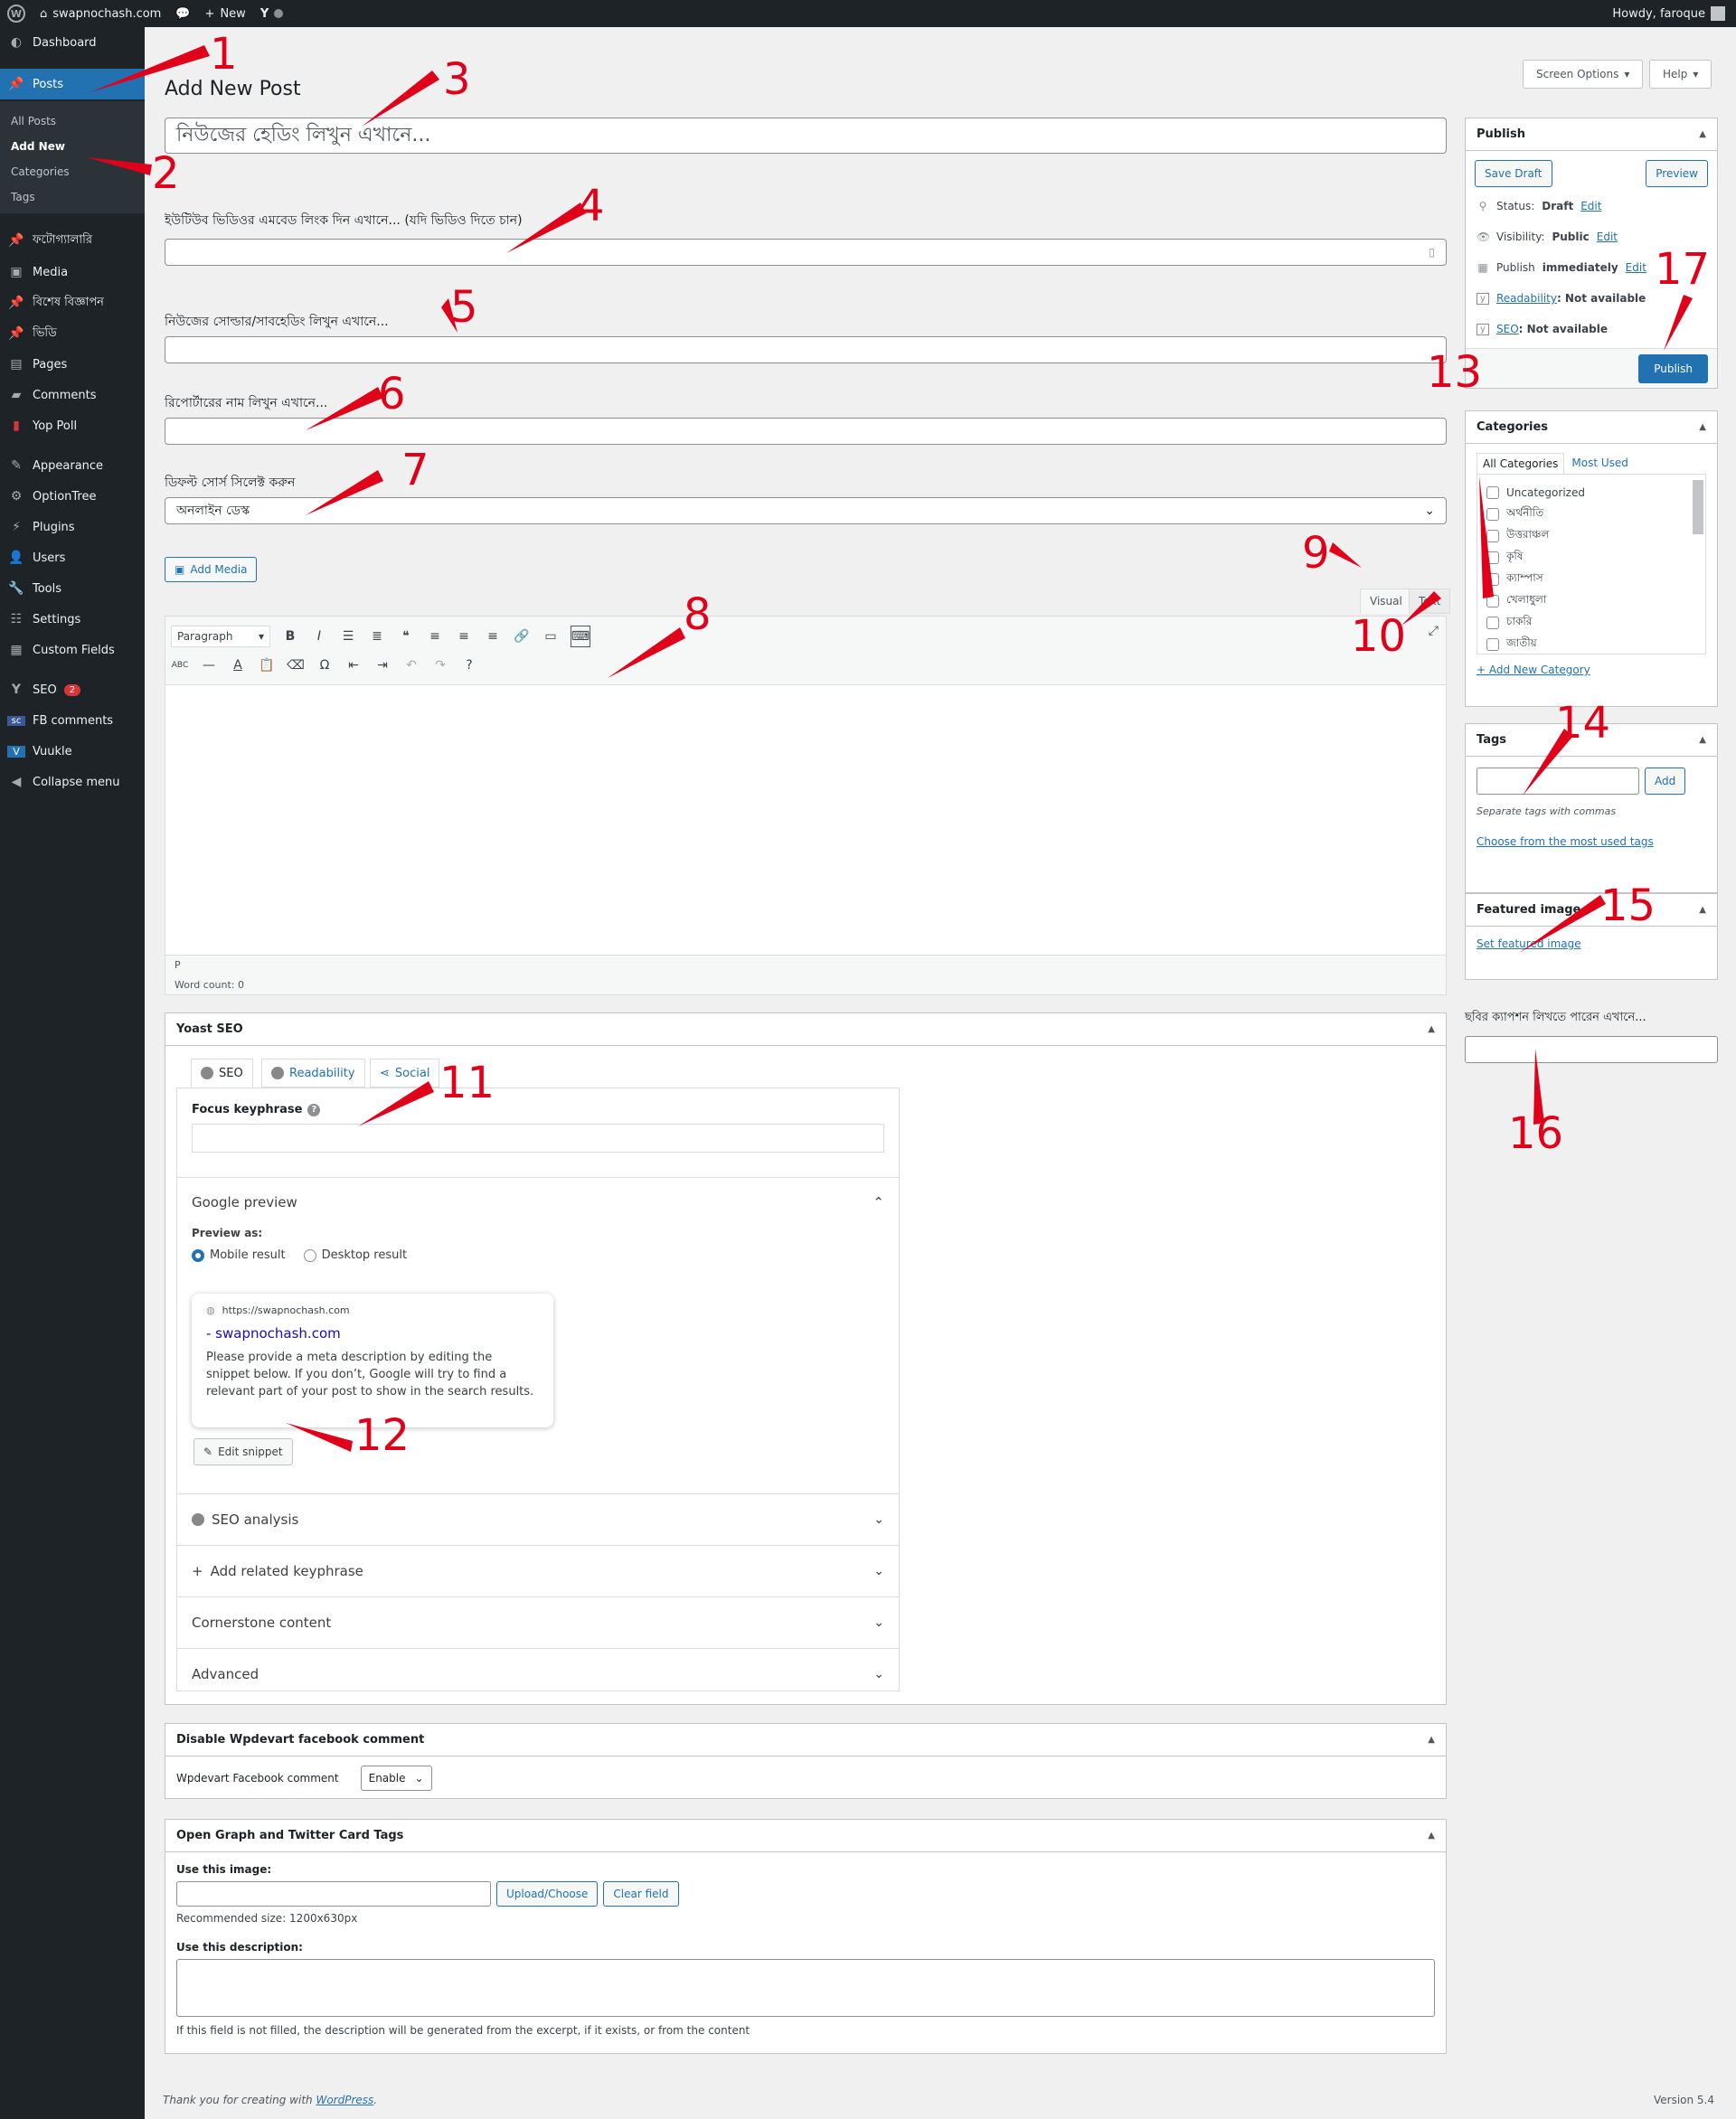 This screenshot has height=2119, width=1736. What do you see at coordinates (344, 2100) in the screenshot?
I see `wordpress-link: WordPress` at bounding box center [344, 2100].